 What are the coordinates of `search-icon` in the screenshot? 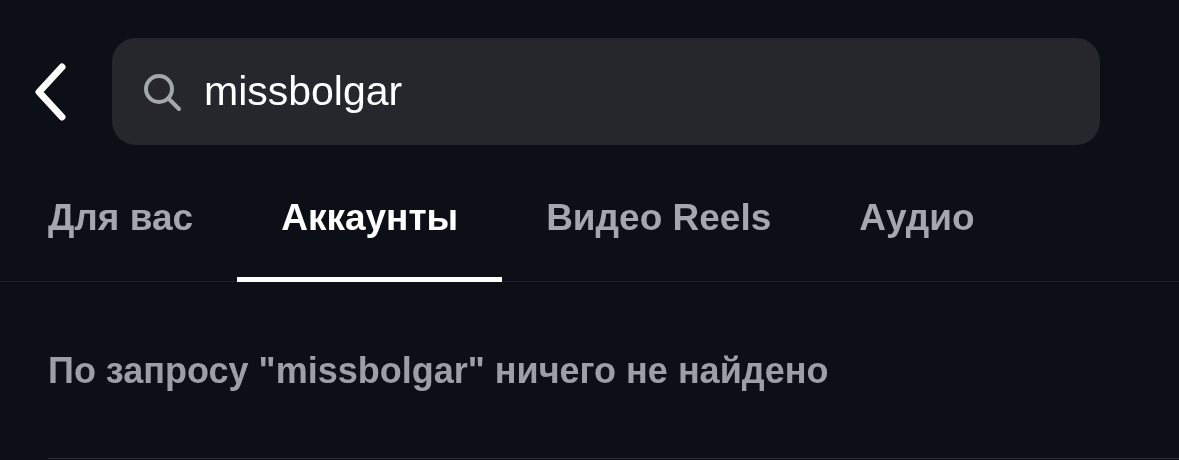 It's located at (162, 91).